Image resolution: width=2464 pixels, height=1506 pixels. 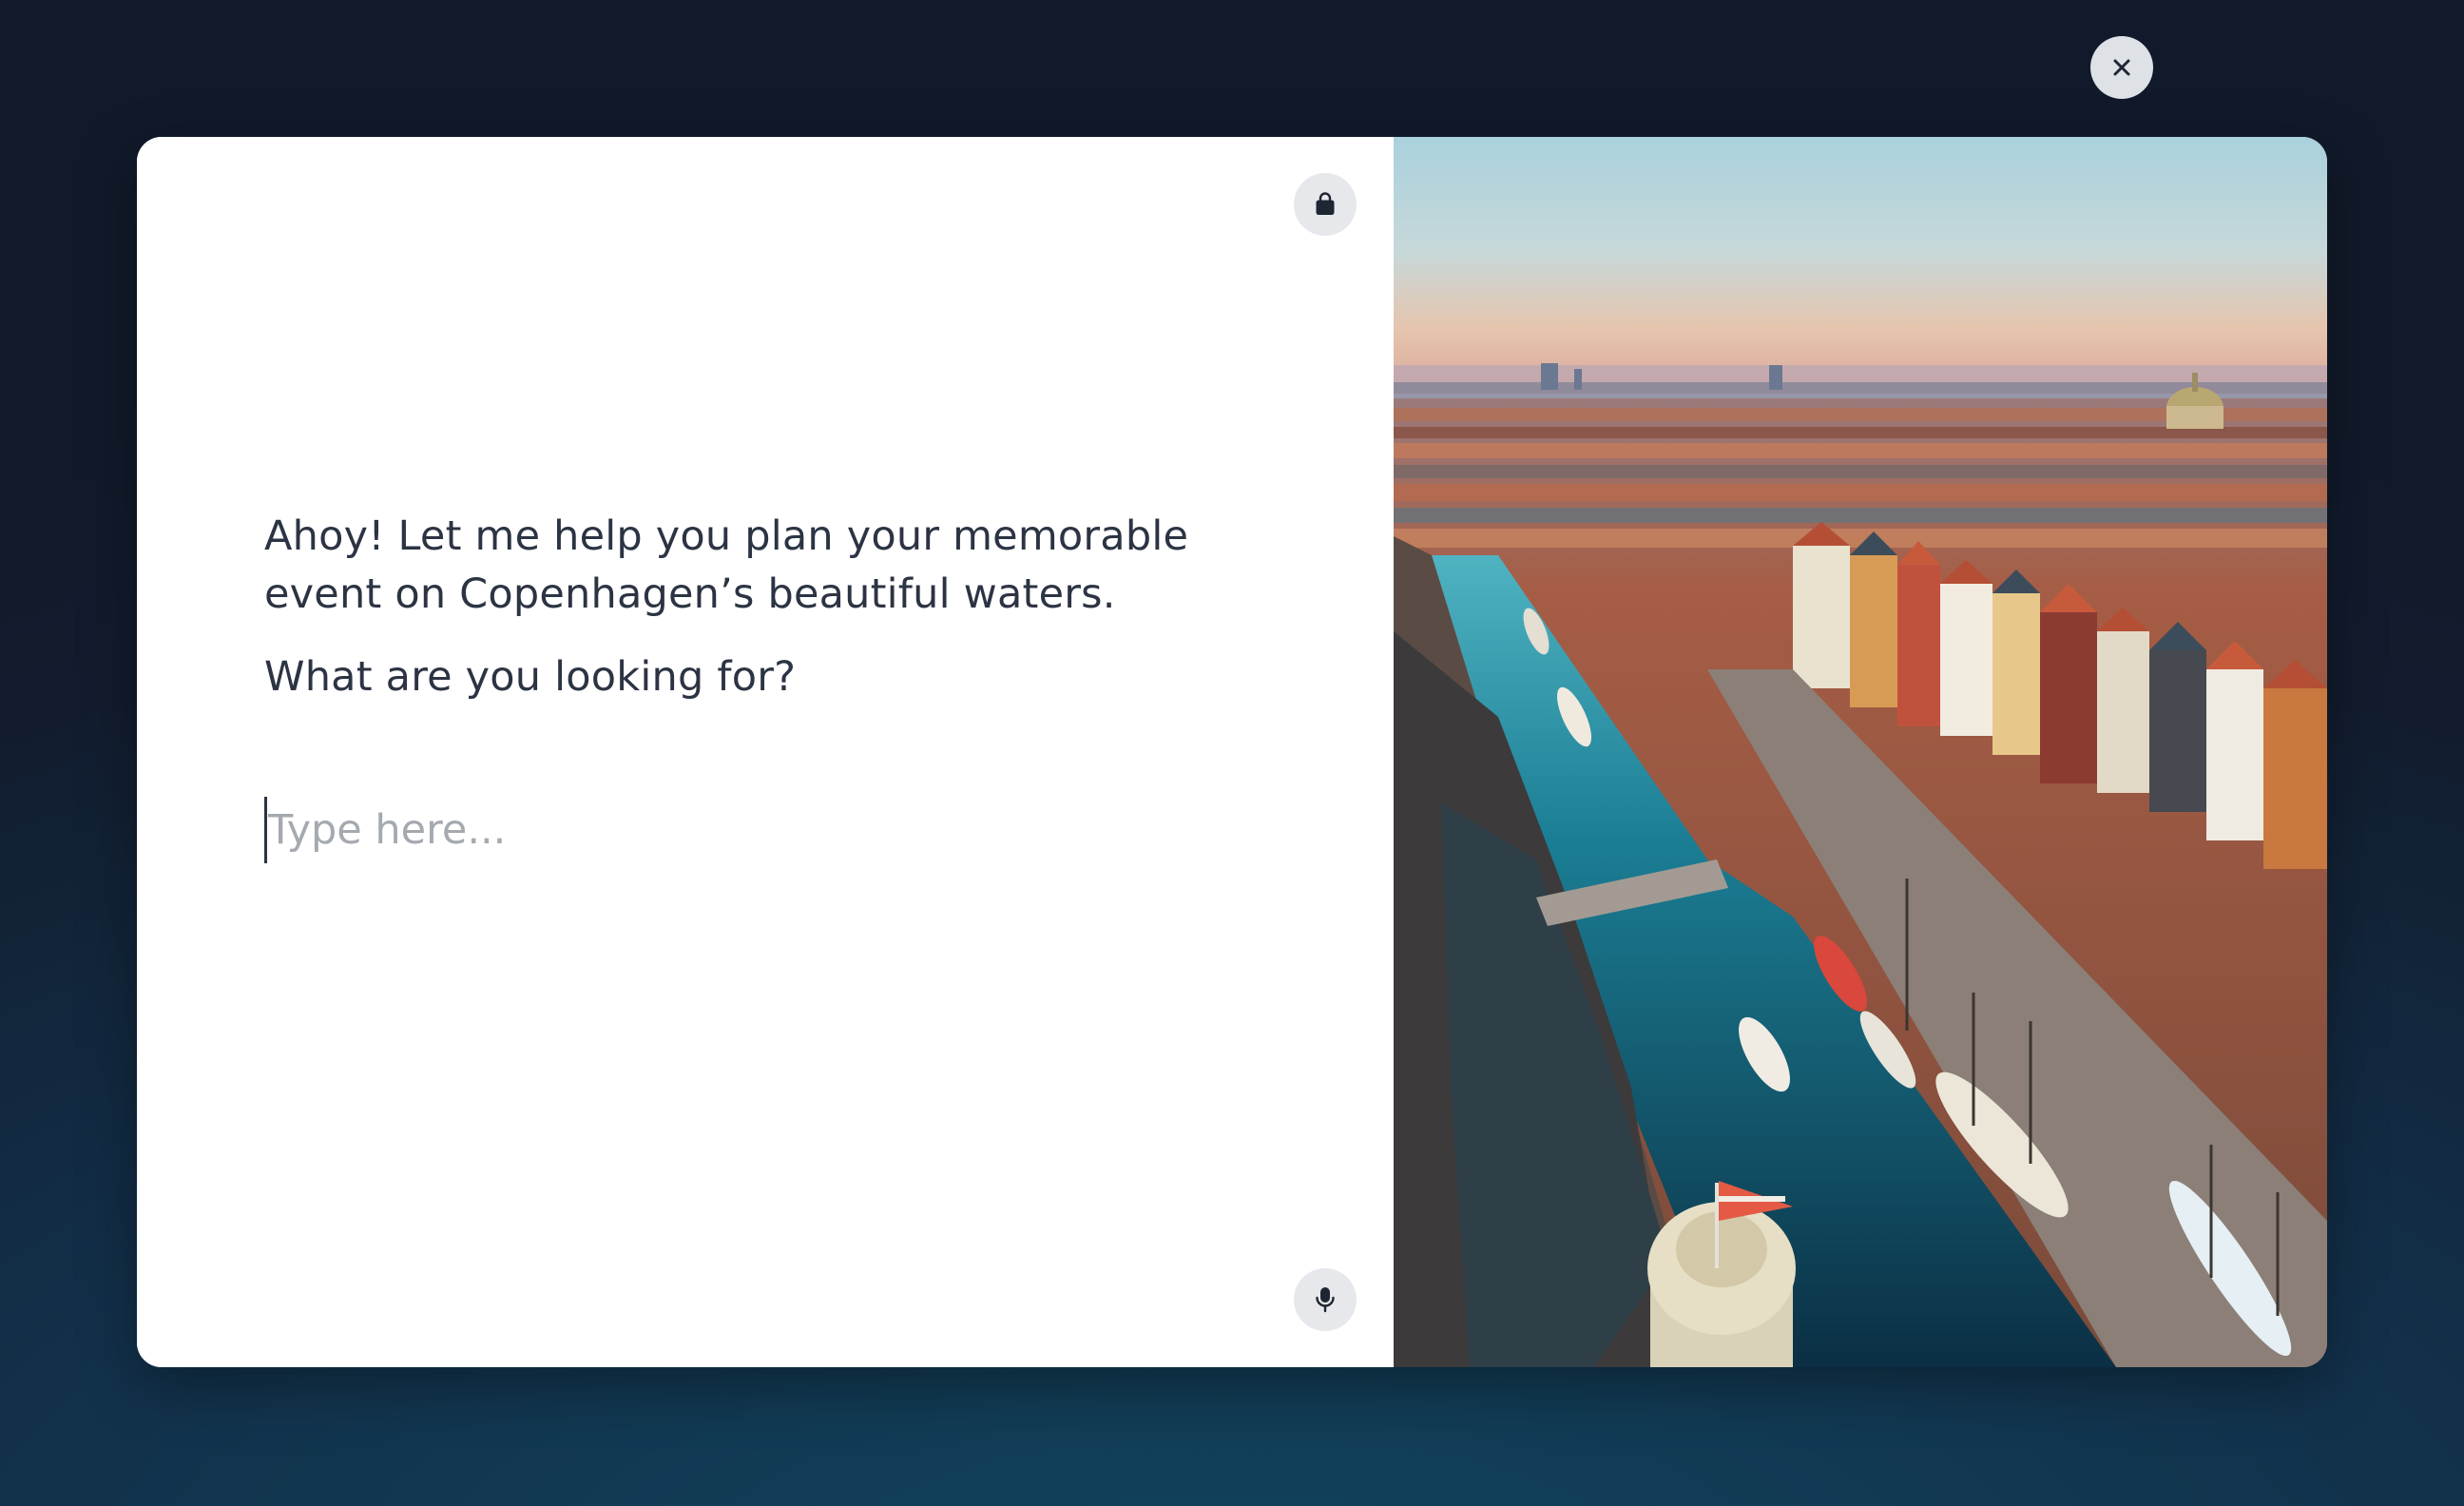 I want to click on close-button, so click(x=2121, y=67).